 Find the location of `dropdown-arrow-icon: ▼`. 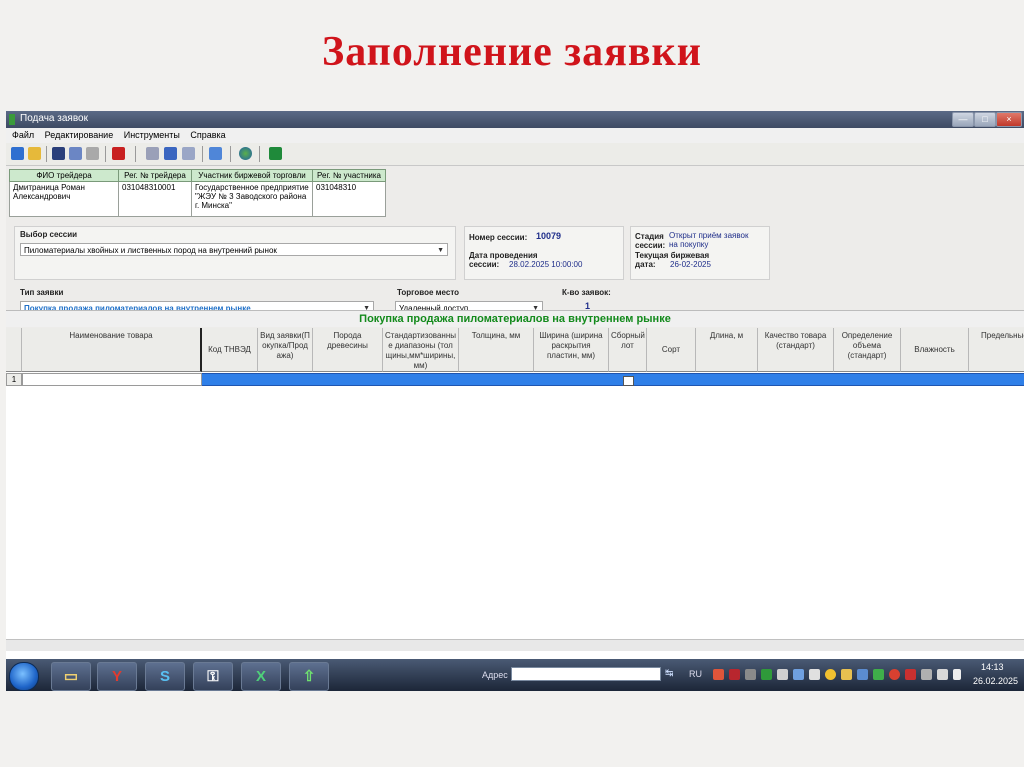

dropdown-arrow-icon: ▼ is located at coordinates (440, 250).